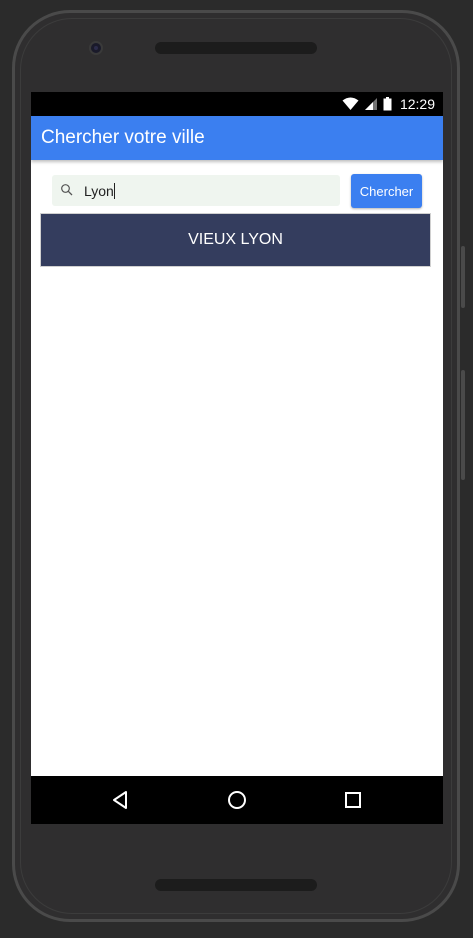  Describe the element at coordinates (236, 885) in the screenshot. I see `bottom-speaker` at that location.